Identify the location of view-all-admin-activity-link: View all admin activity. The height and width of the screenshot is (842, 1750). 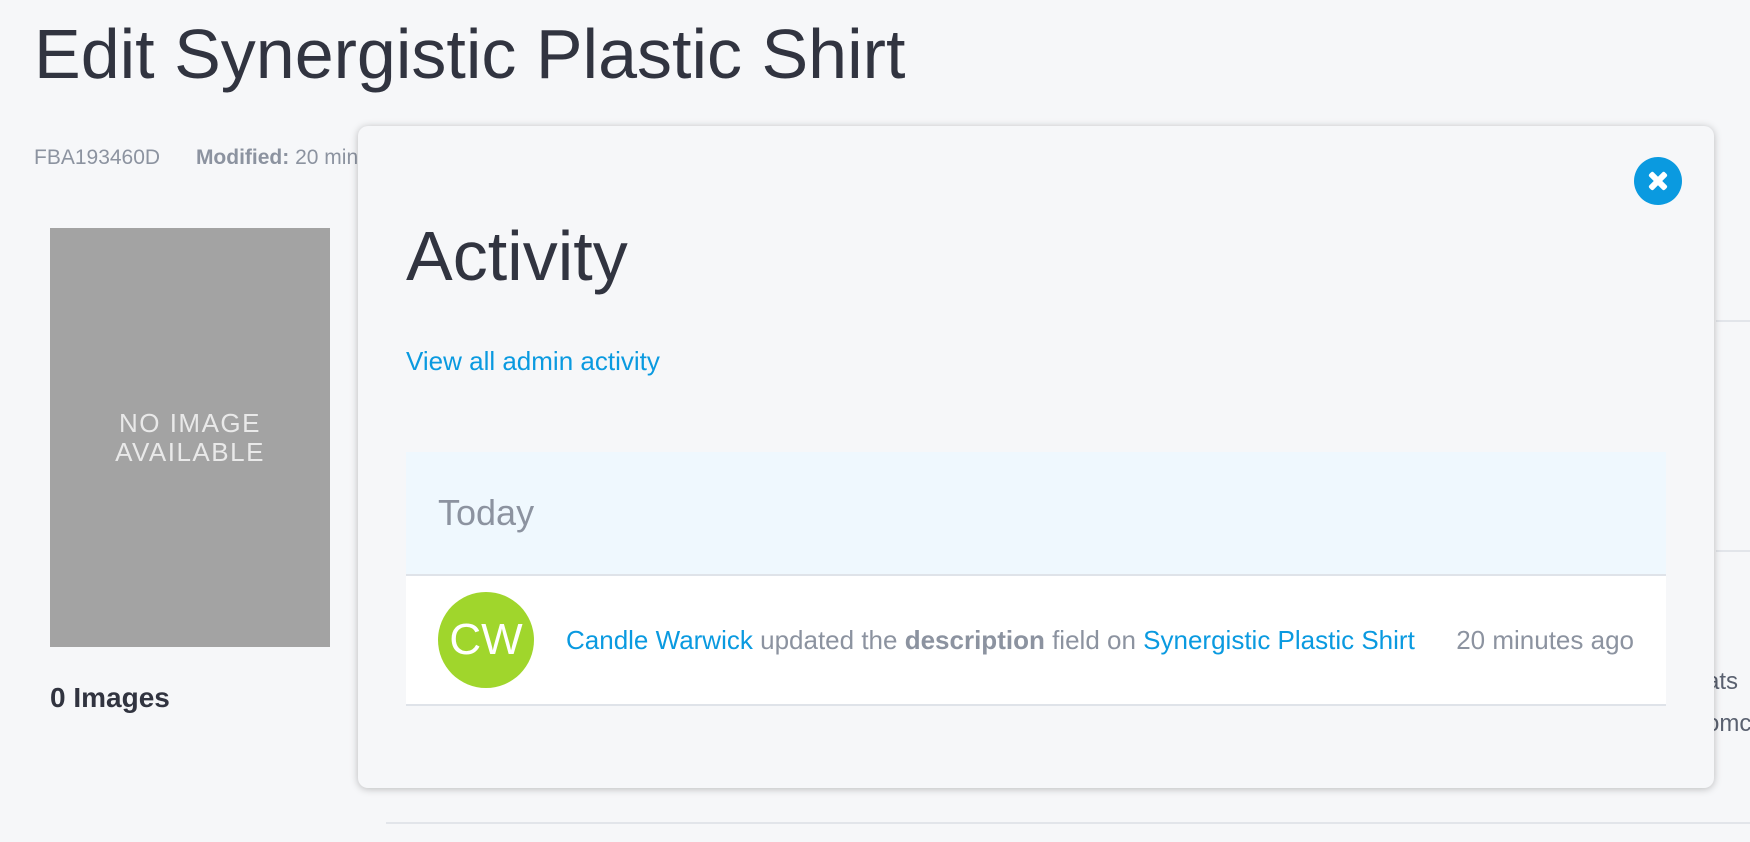
(533, 361).